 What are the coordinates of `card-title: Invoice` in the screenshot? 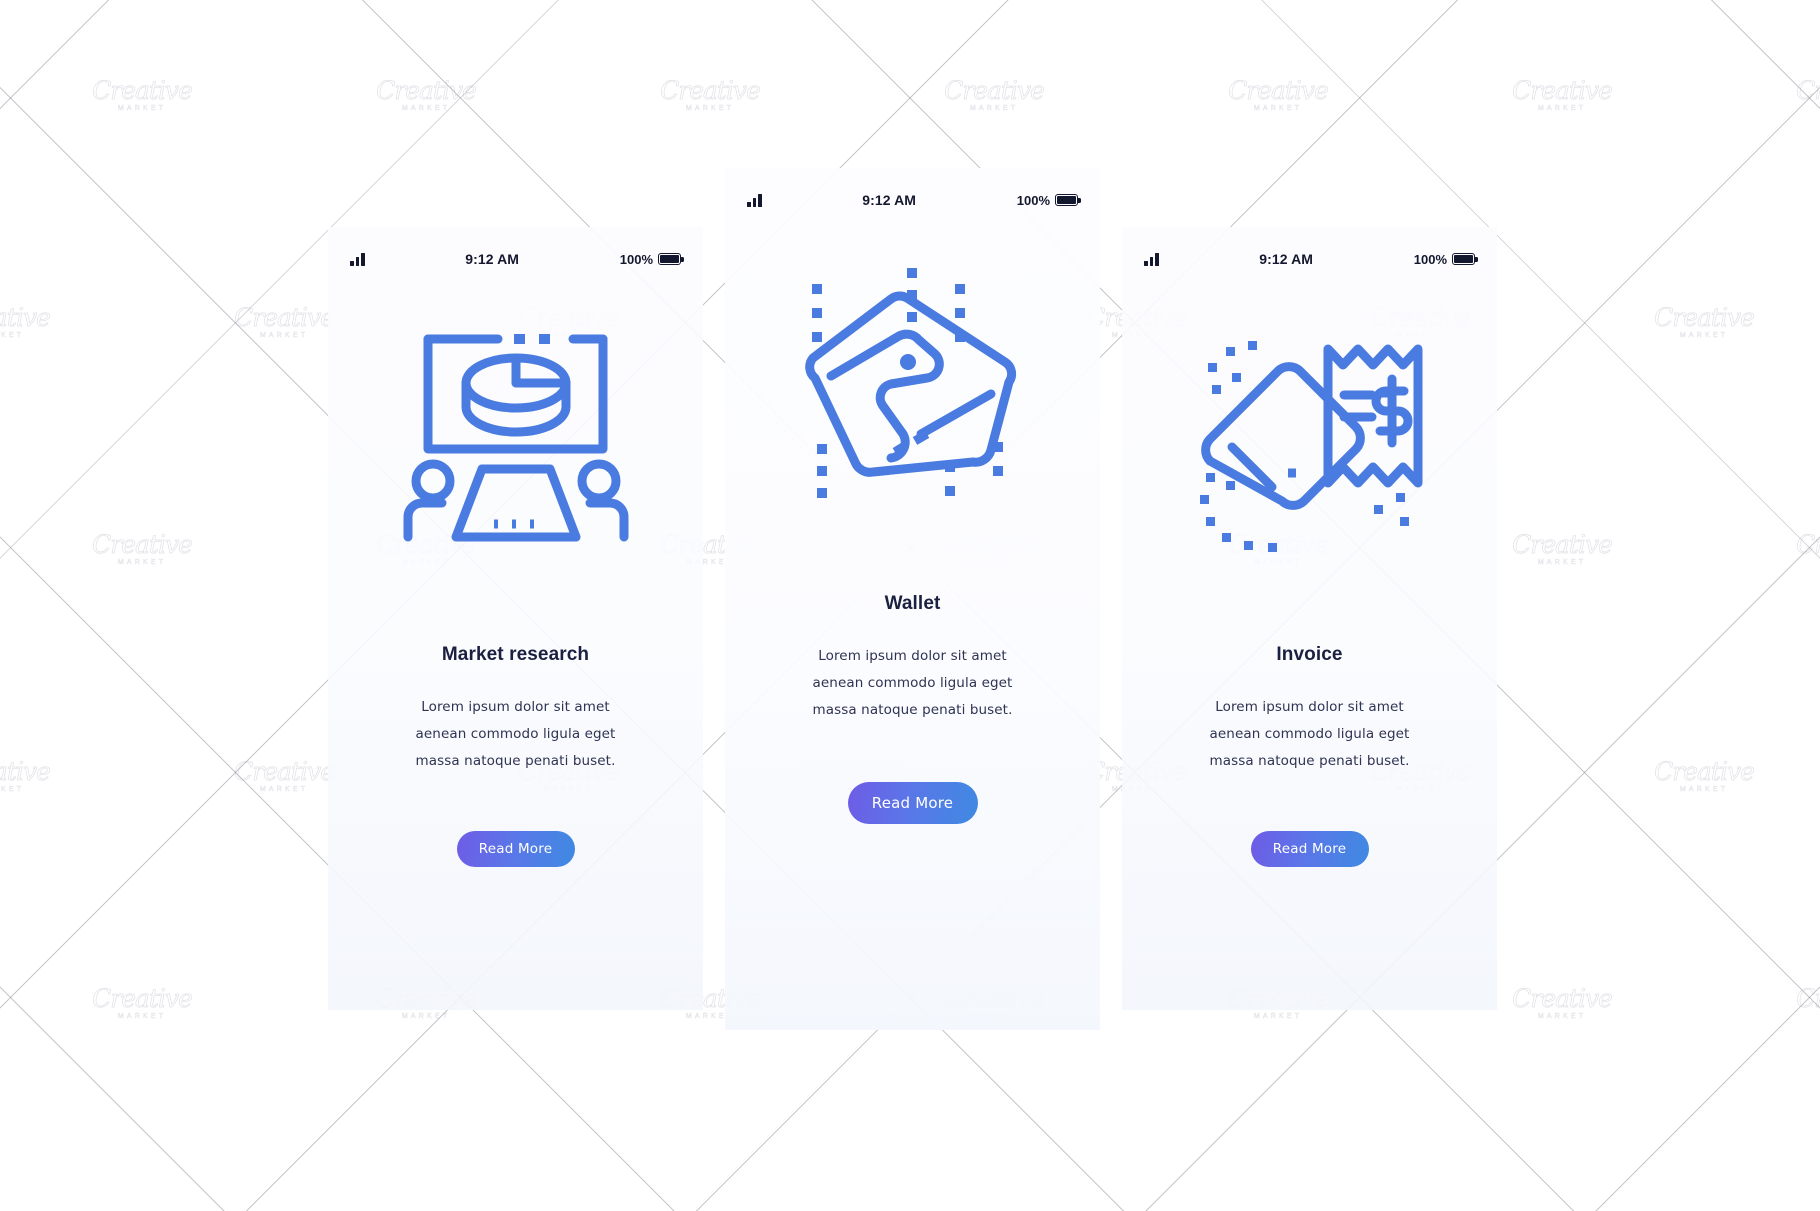 It's located at (1309, 654).